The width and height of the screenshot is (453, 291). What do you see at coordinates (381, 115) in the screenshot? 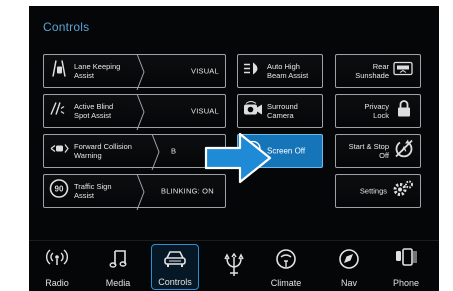
I see `privacy-lock-label-2: Lock` at bounding box center [381, 115].